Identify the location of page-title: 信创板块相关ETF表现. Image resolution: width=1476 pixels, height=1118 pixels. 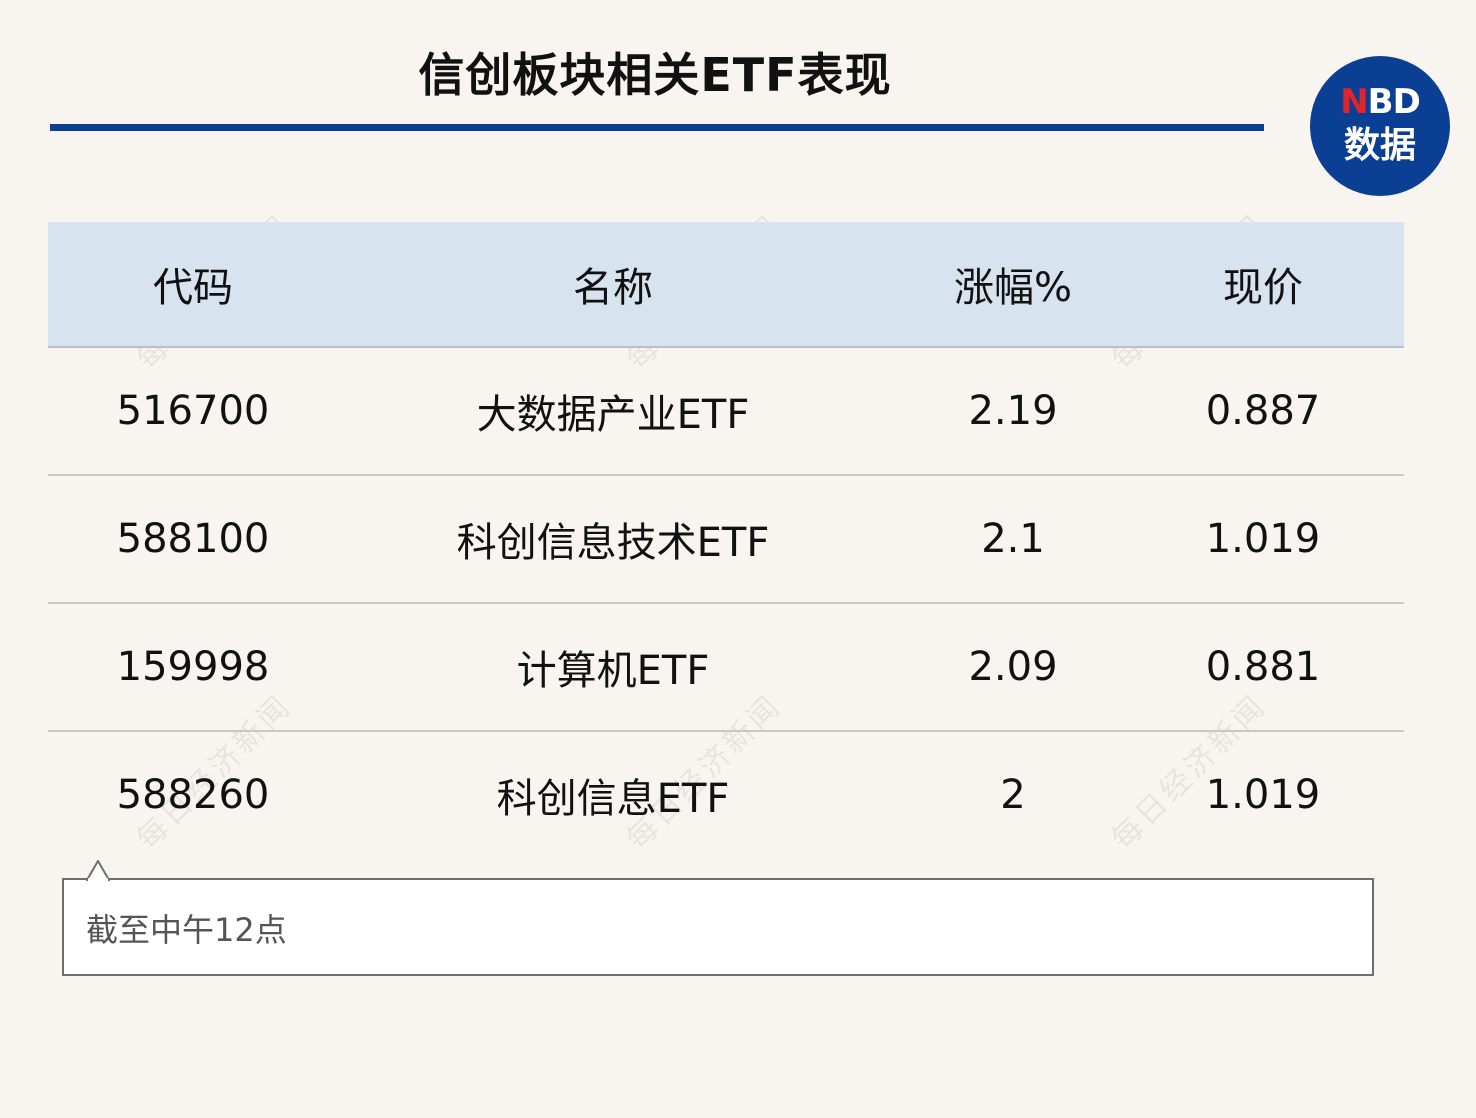
(655, 75).